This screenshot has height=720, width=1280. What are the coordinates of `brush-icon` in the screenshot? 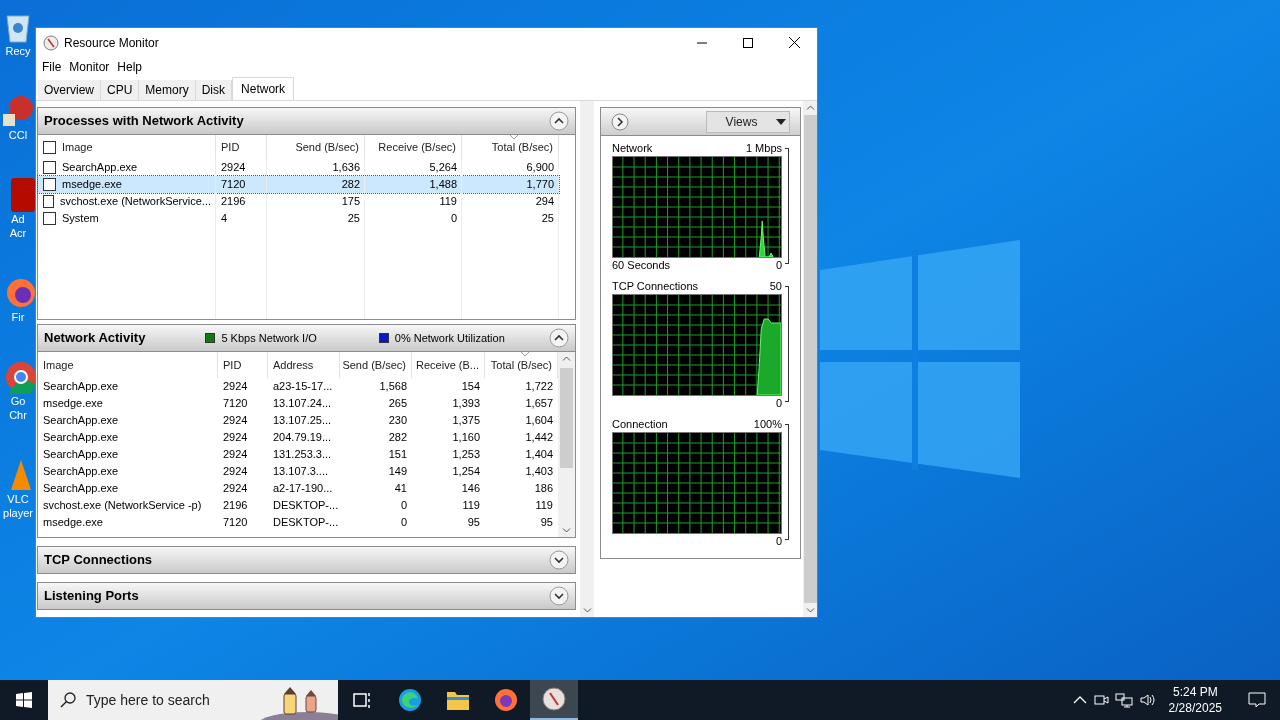 It's located at (18, 111).